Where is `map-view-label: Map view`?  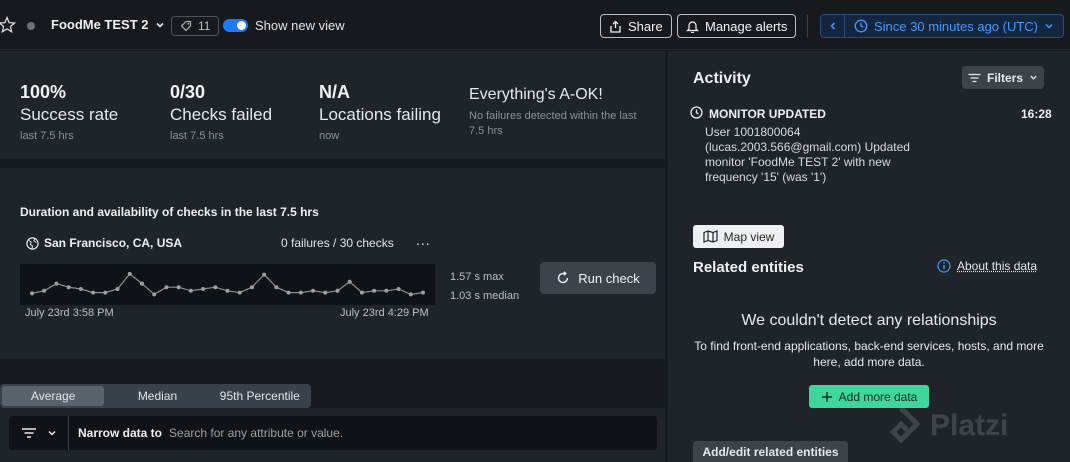
map-view-label: Map view is located at coordinates (749, 236).